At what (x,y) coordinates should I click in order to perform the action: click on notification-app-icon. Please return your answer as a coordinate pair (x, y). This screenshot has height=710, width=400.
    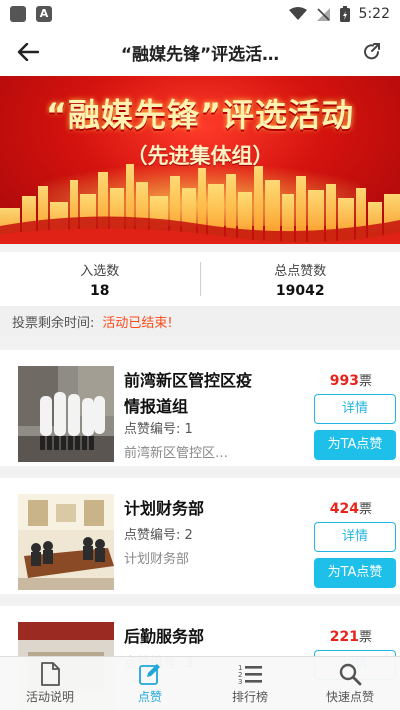
    Looking at the image, I should click on (18, 14).